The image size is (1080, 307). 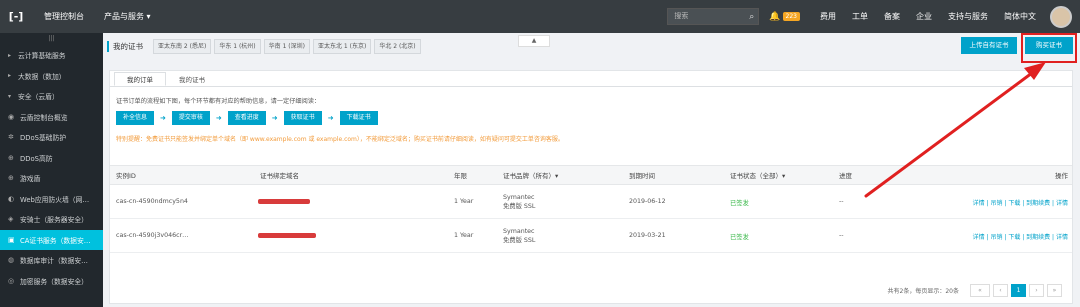 I want to click on sidebar-item-game-shield: ⊕ 游戏盾, so click(x=51, y=178).